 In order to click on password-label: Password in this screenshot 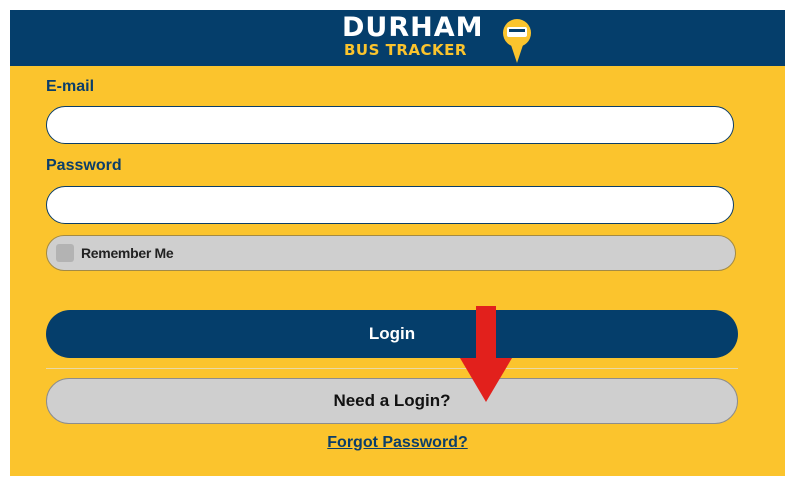, I will do `click(84, 165)`.